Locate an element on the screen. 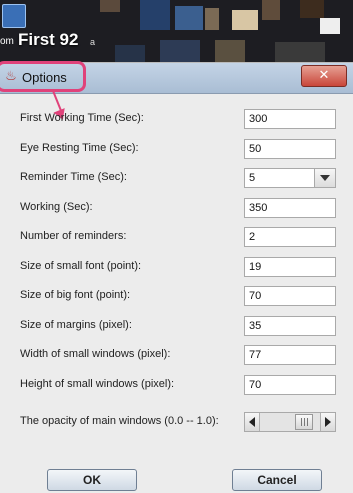  height-of-small-windows-row: Height of small windows (pixel): 70 is located at coordinates (176, 385).